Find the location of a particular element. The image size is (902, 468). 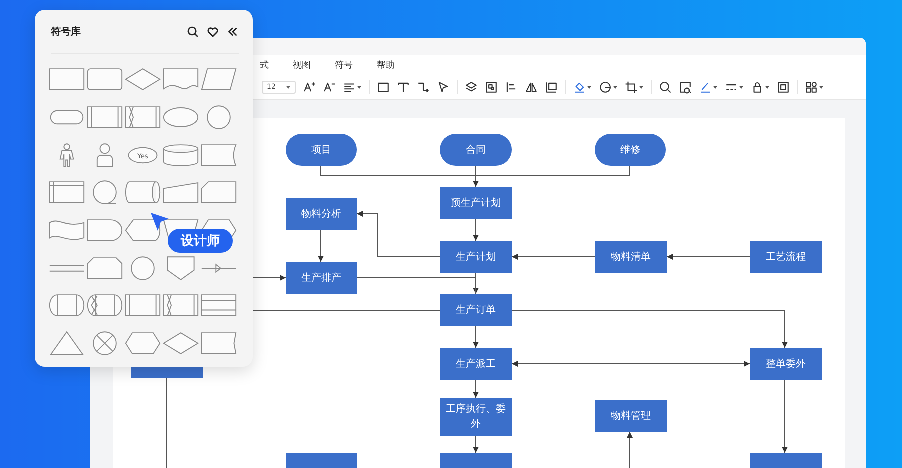

process-node: 生产派工 is located at coordinates (476, 364).